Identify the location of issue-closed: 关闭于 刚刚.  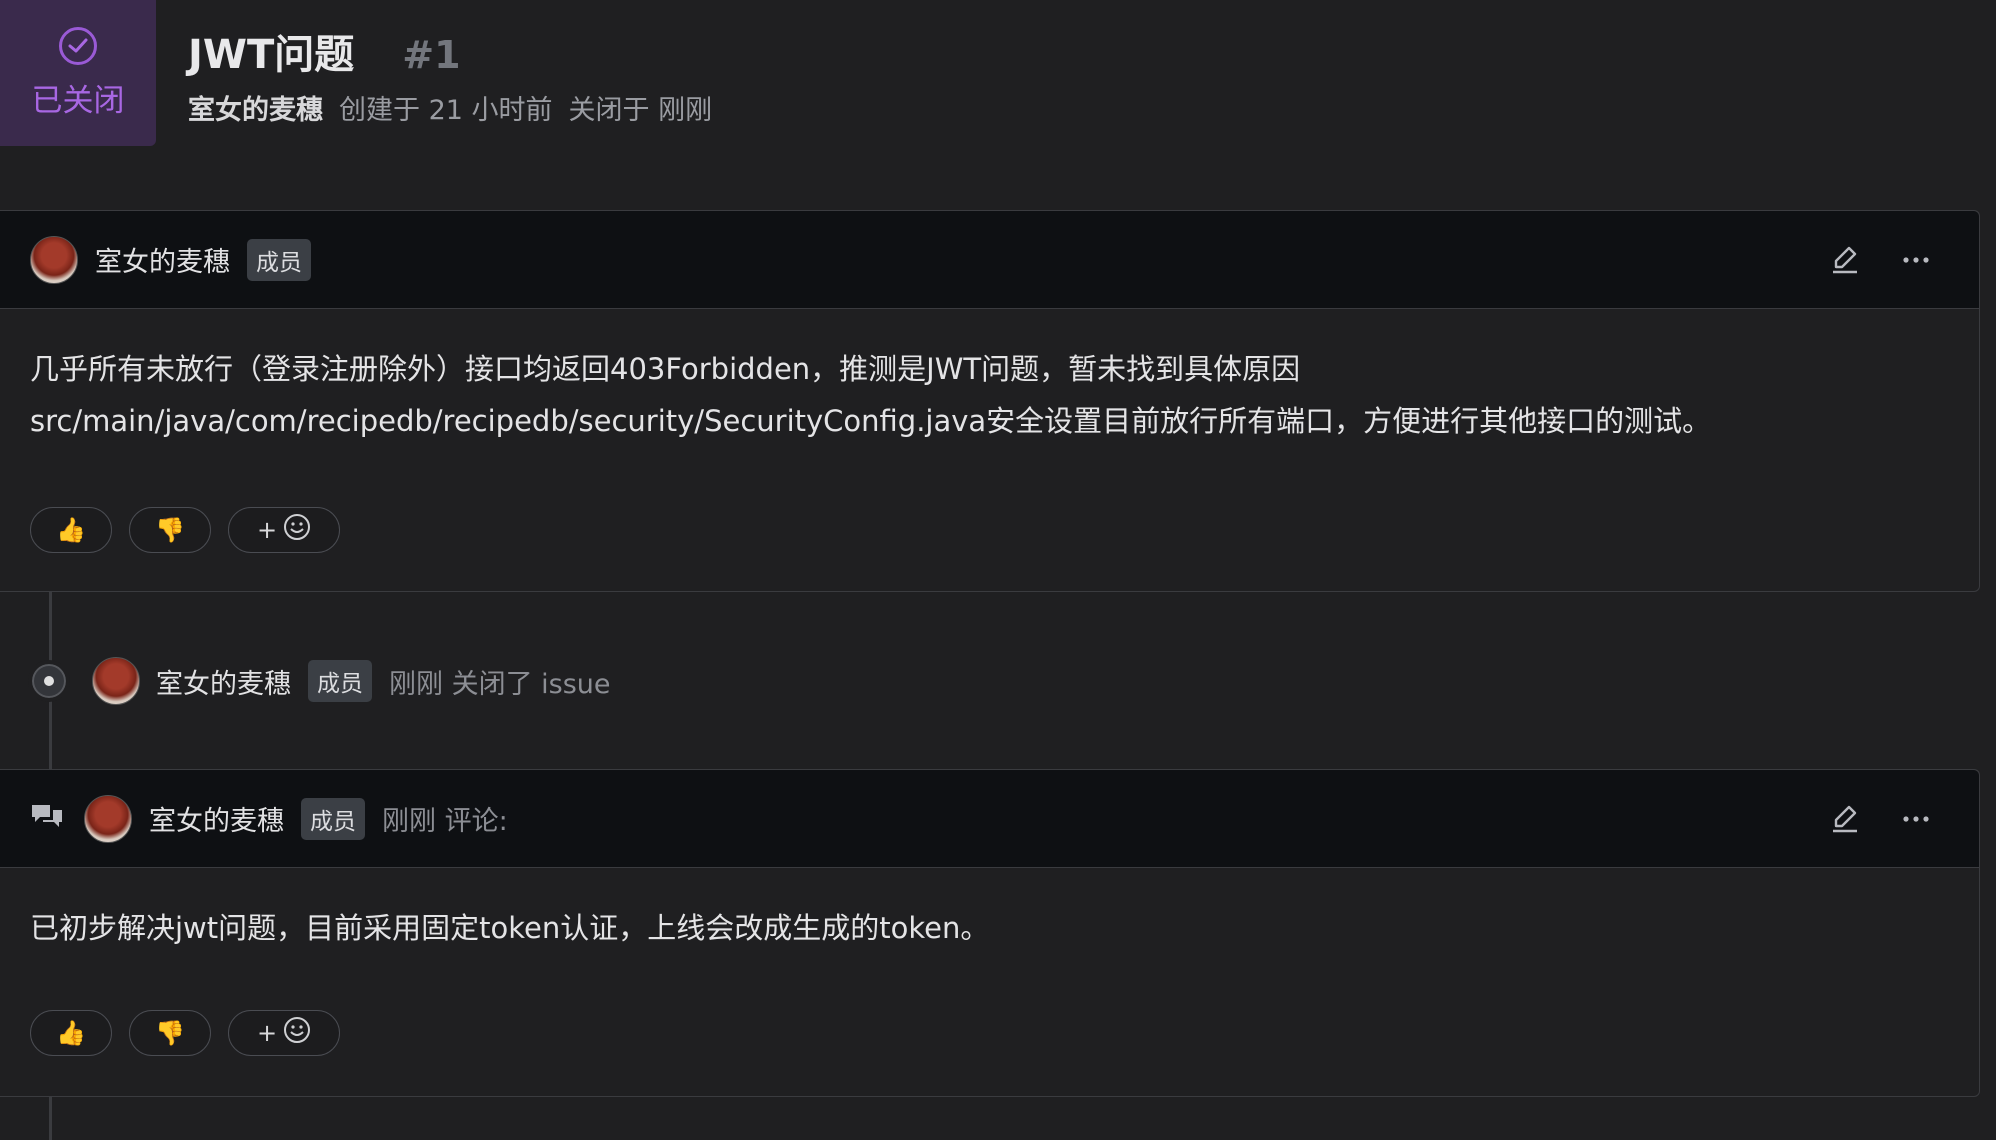
(640, 110).